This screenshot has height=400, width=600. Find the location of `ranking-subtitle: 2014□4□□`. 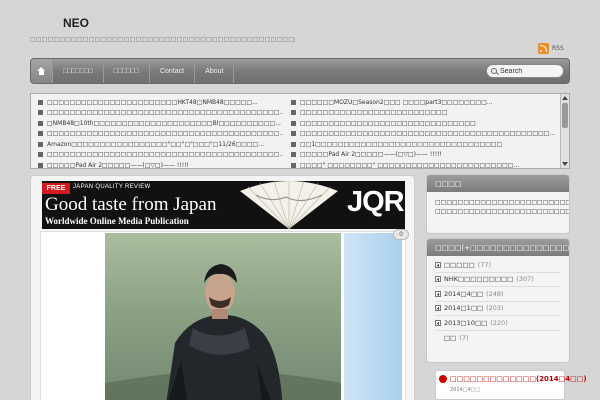

ranking-subtitle: 2014□4□□ is located at coordinates (465, 390).